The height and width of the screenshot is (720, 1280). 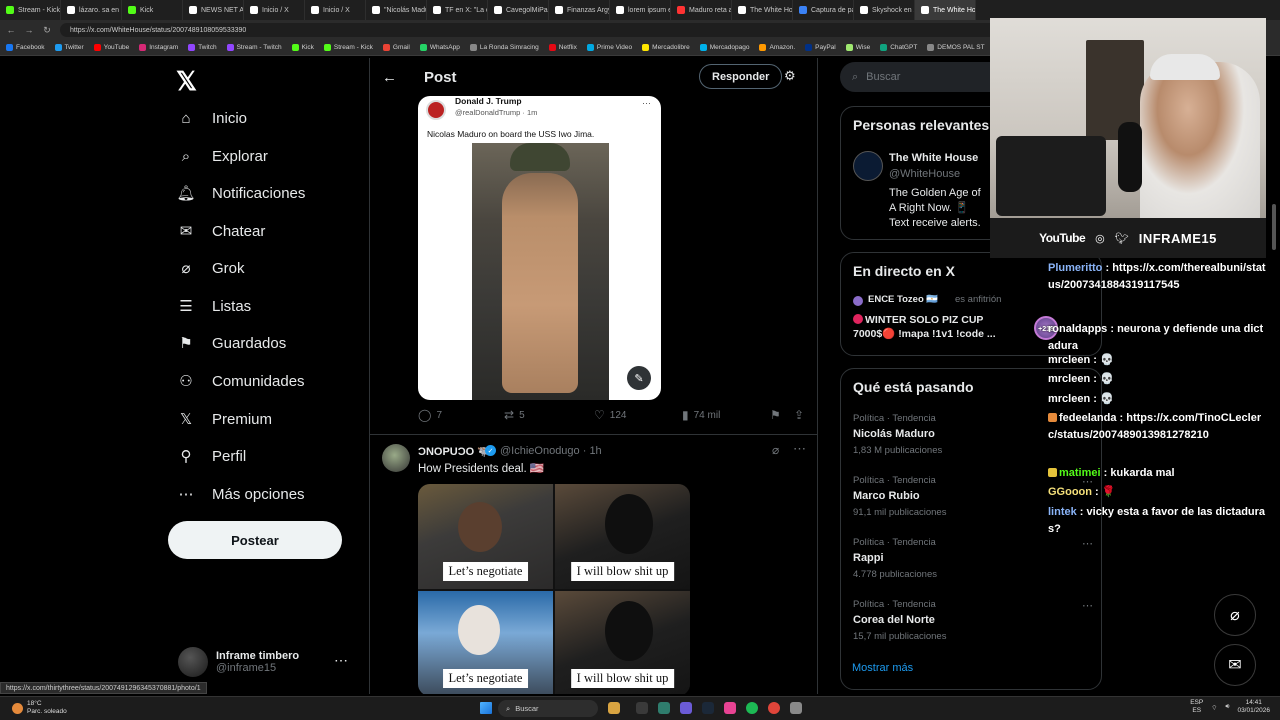 I want to click on browser-tab: Stream - Kick D, so click(x=30, y=10).